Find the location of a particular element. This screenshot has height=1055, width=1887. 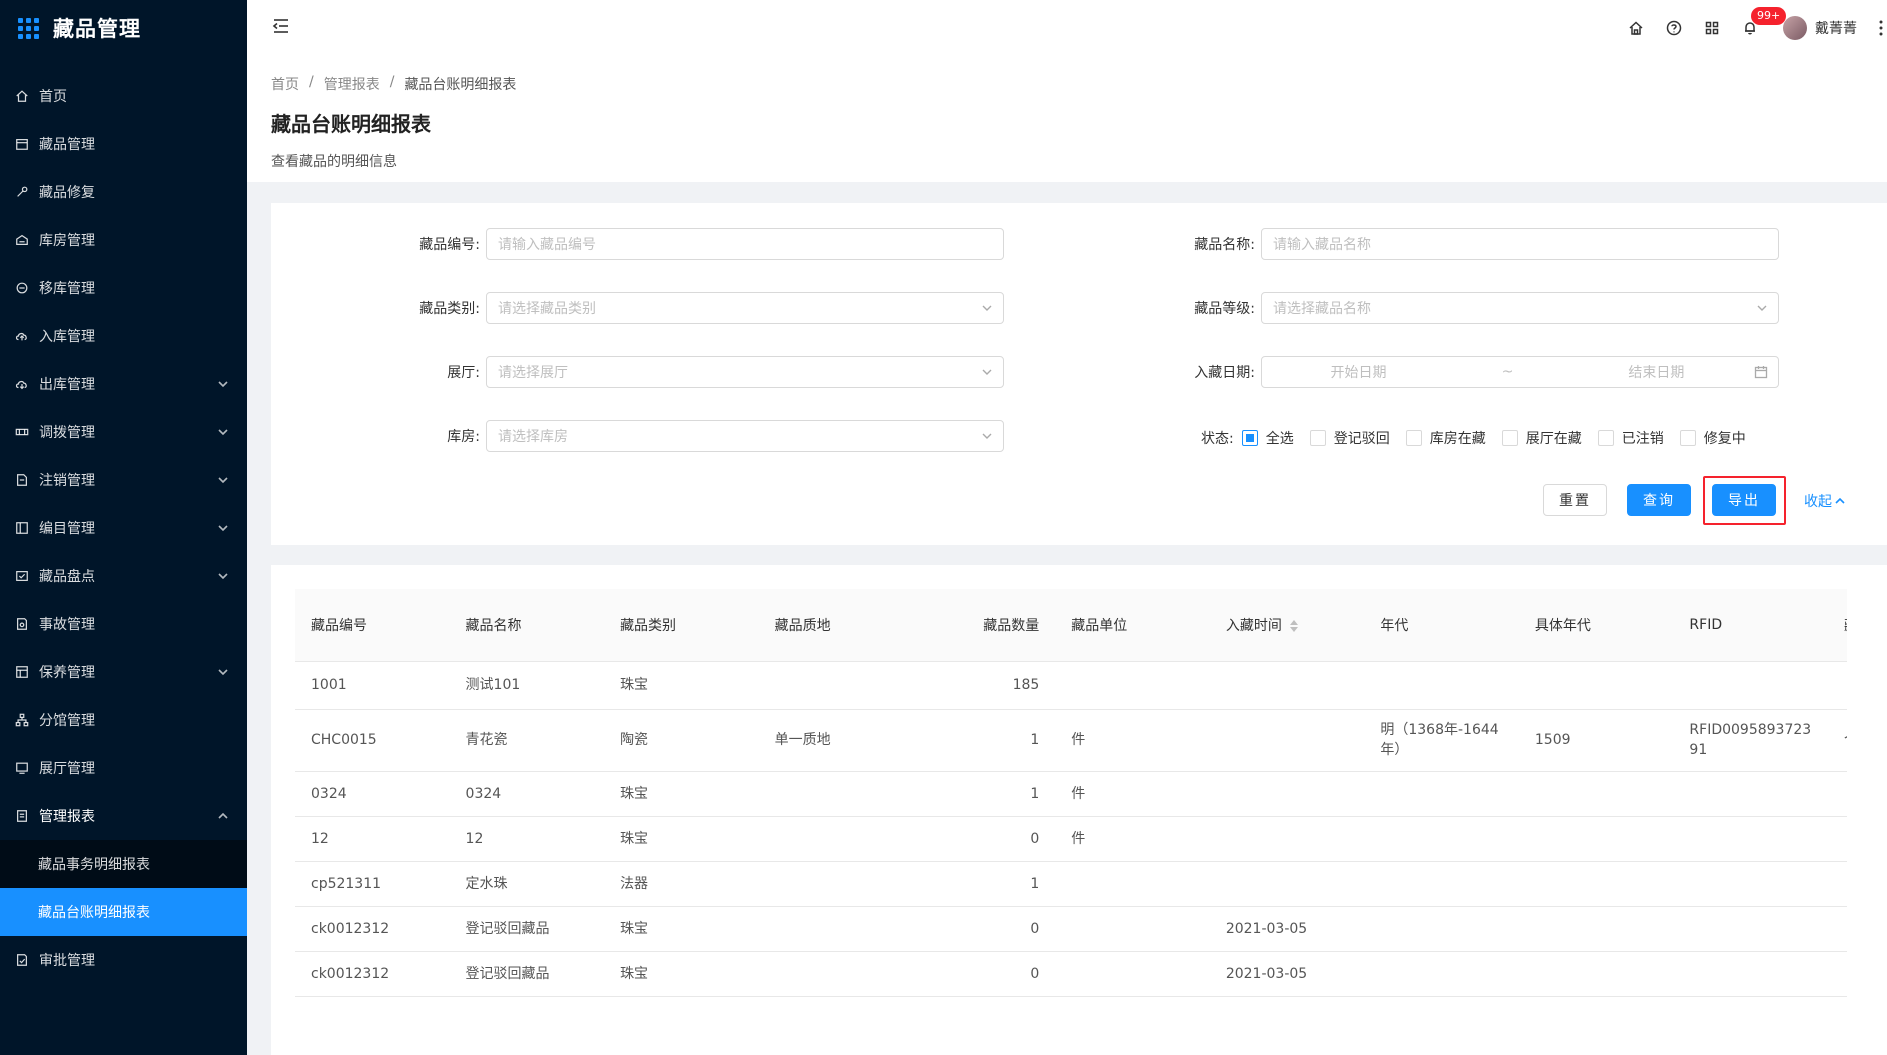

breadcrumb-reports: 管理报表 is located at coordinates (352, 84).